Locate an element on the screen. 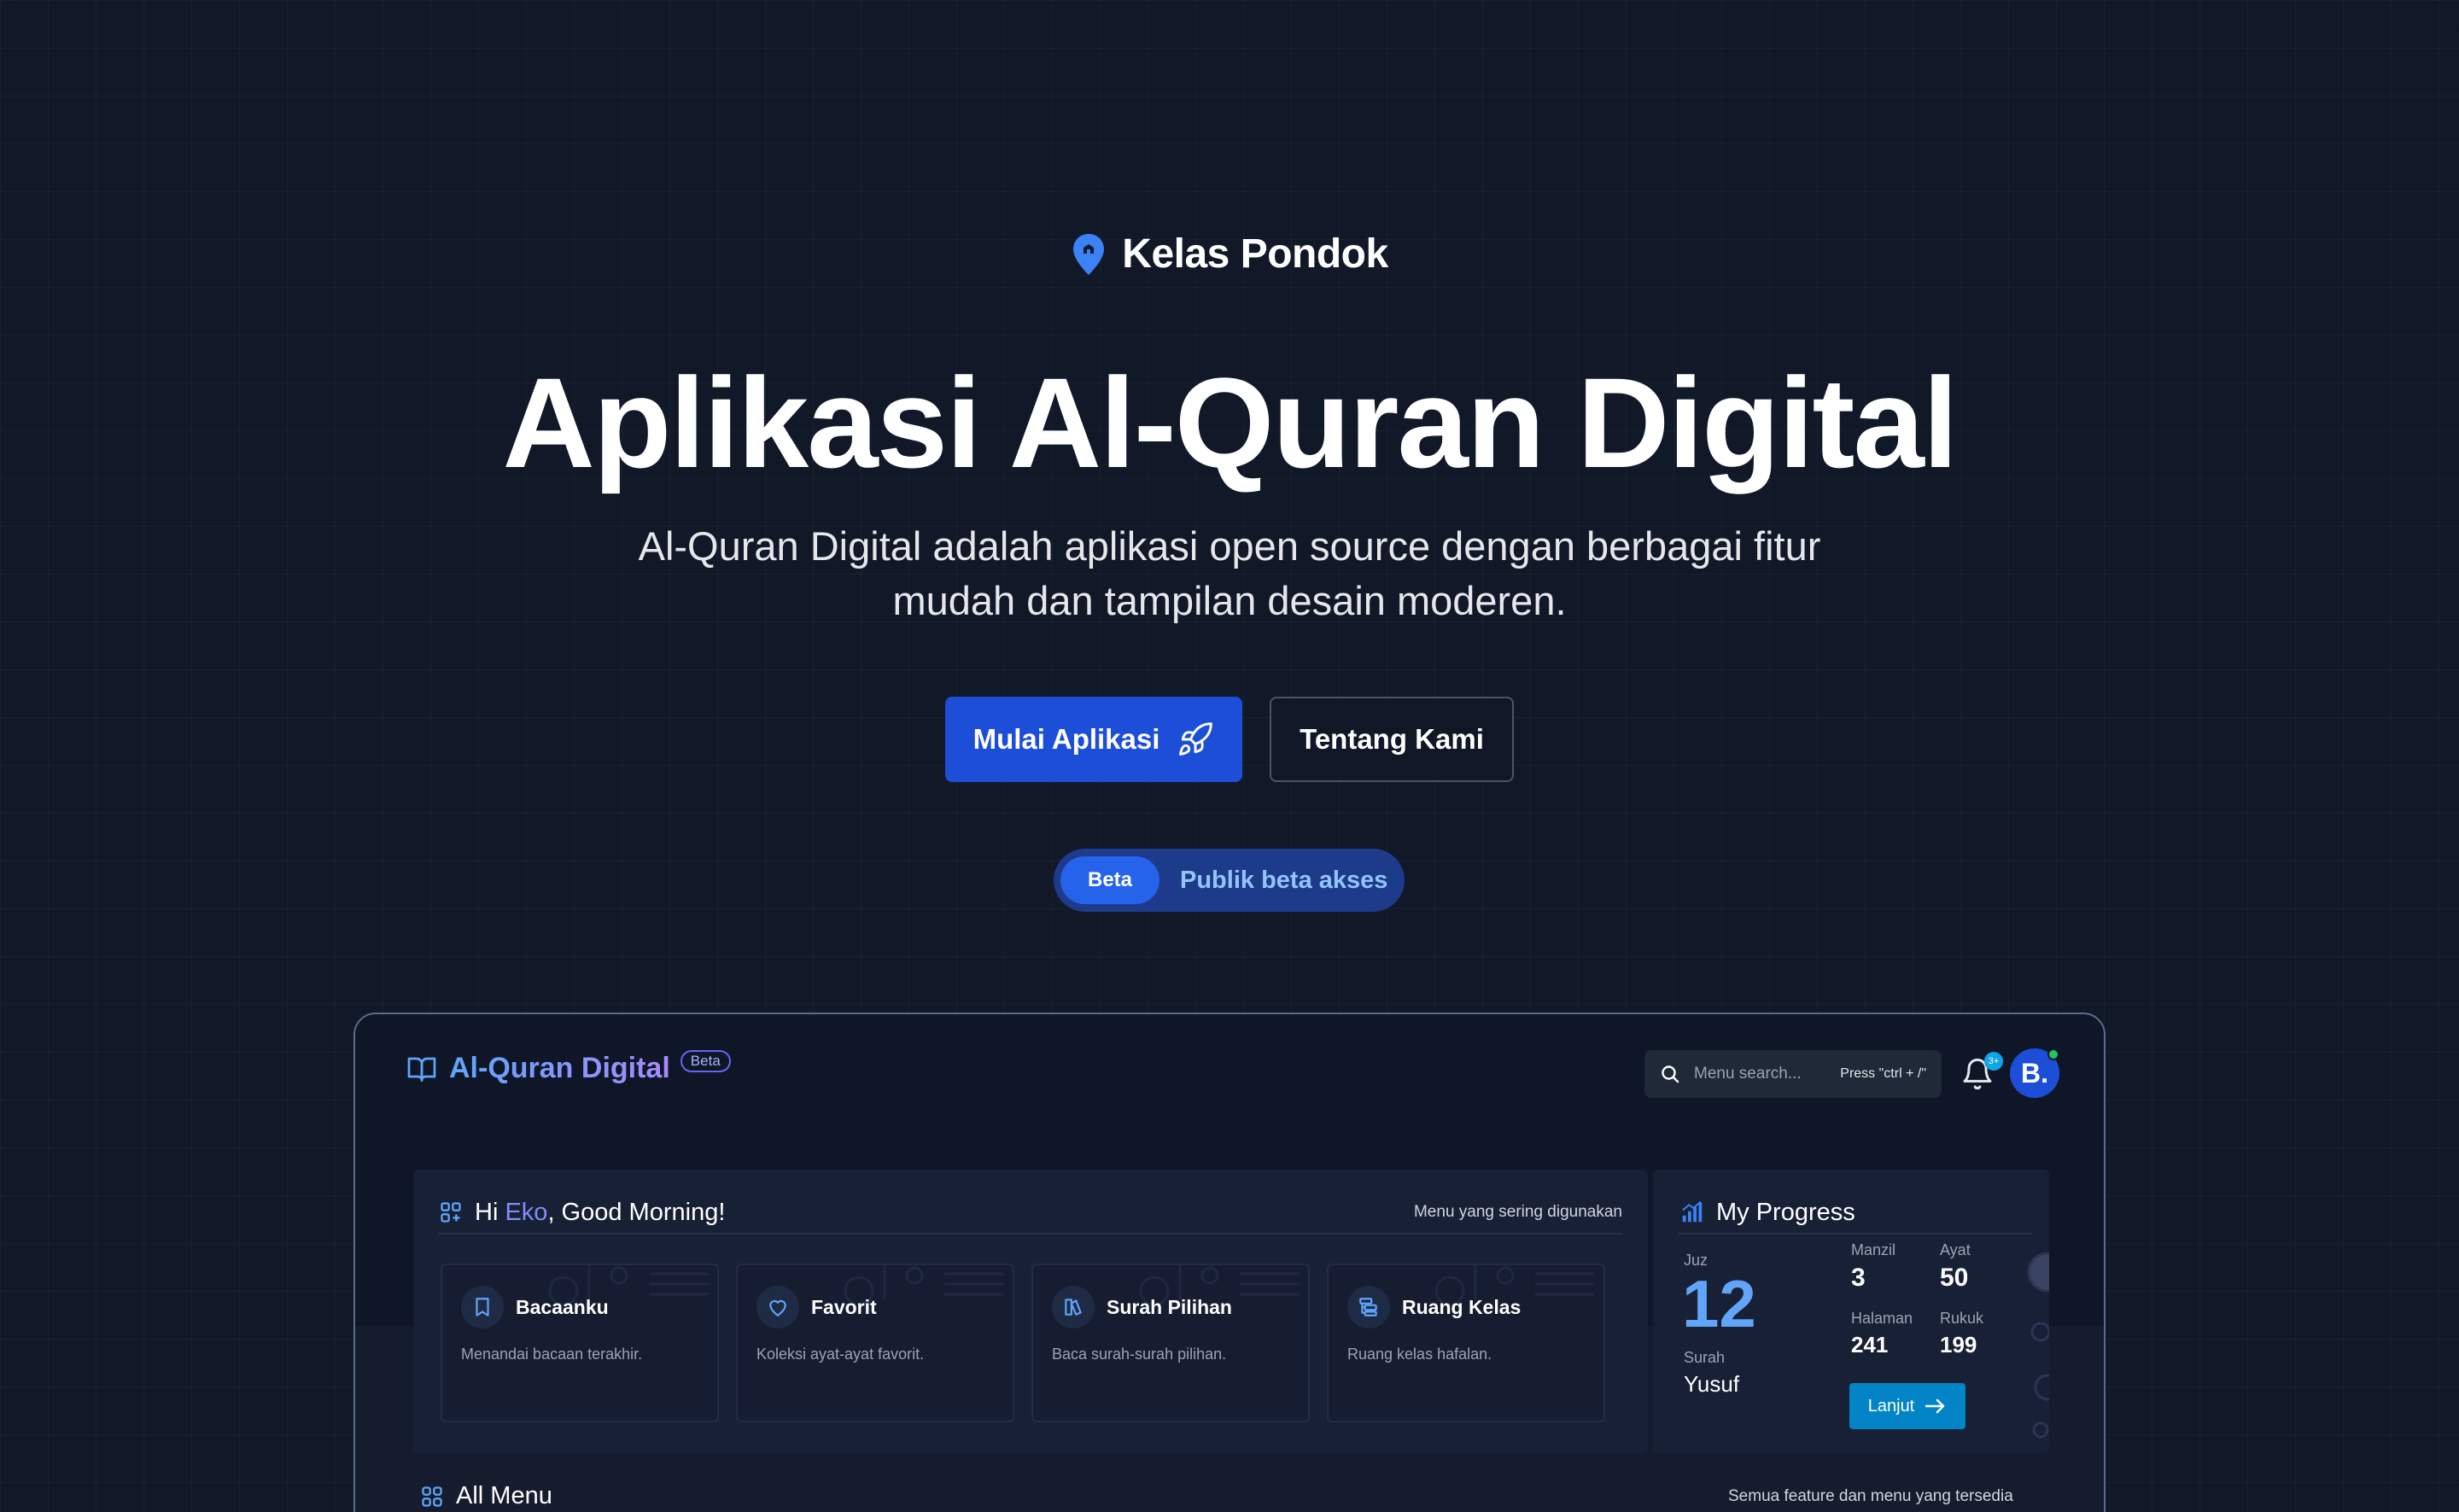 Image resolution: width=2459 pixels, height=1512 pixels. quick-item-label: Favorit is located at coordinates (844, 1306).